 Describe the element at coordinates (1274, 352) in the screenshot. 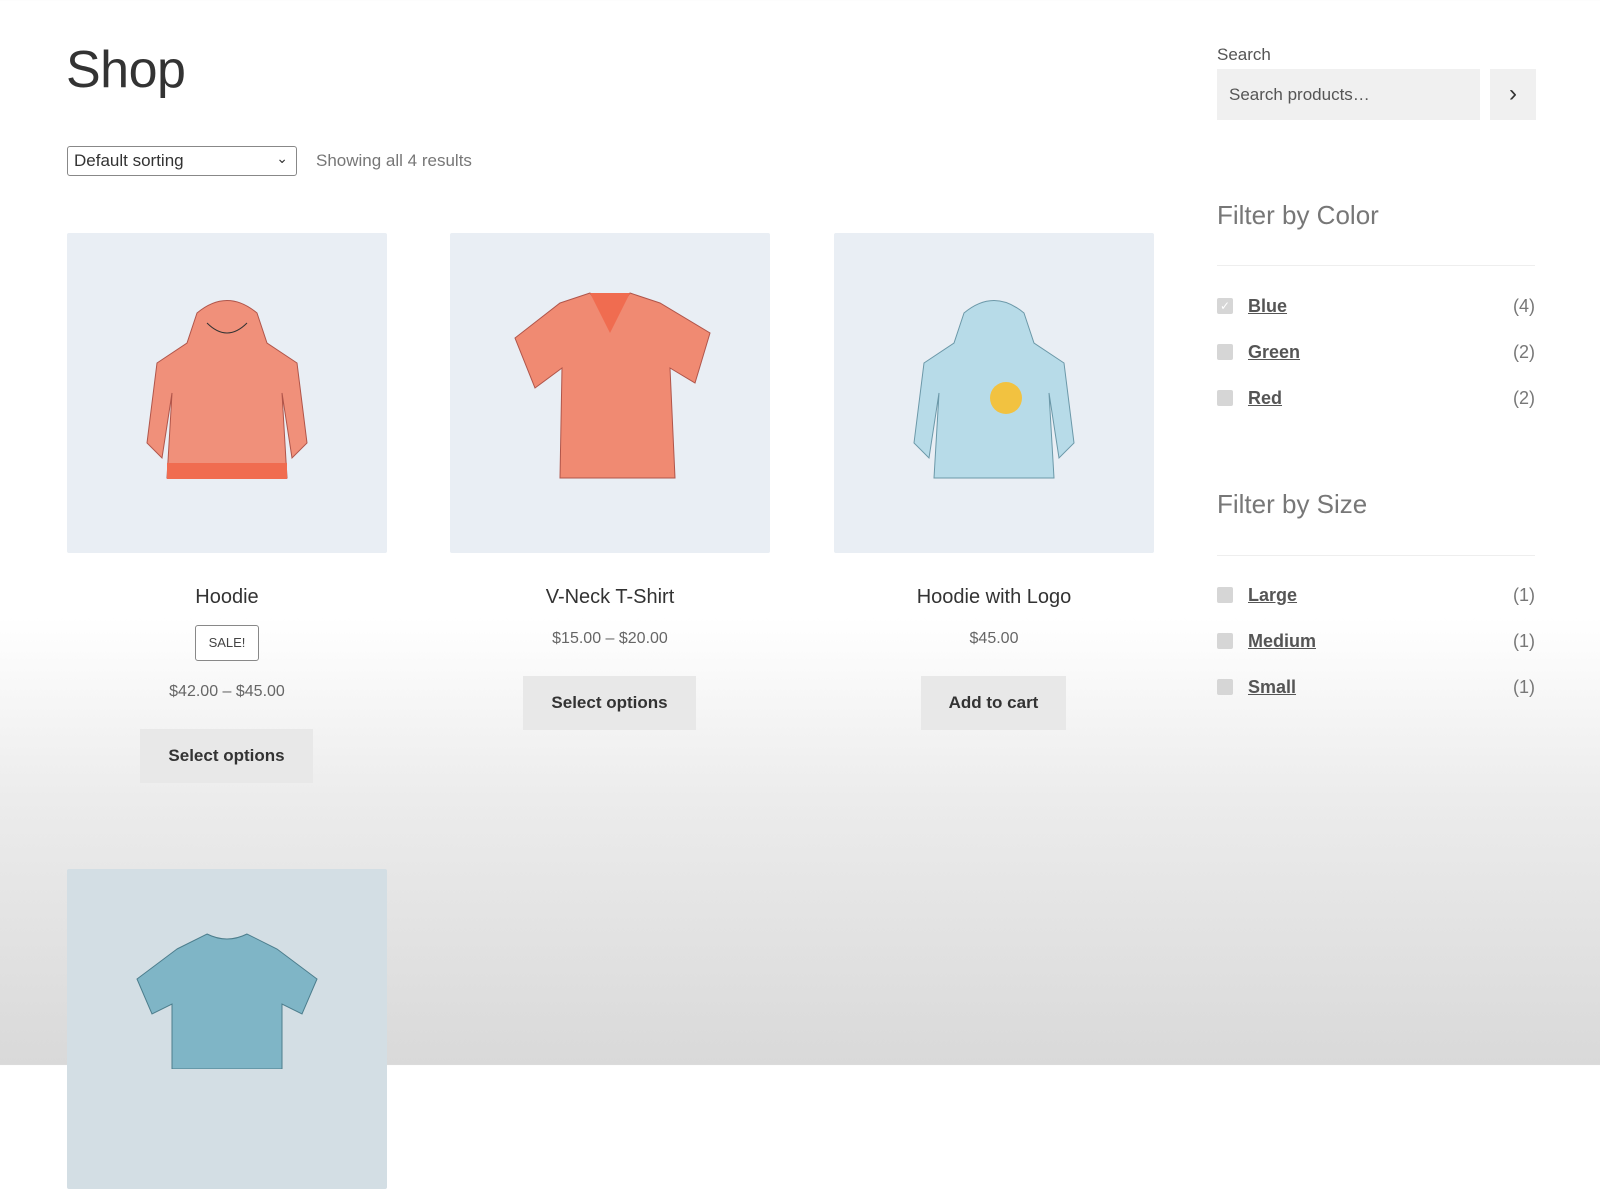

I see `filter-link: Green` at that location.